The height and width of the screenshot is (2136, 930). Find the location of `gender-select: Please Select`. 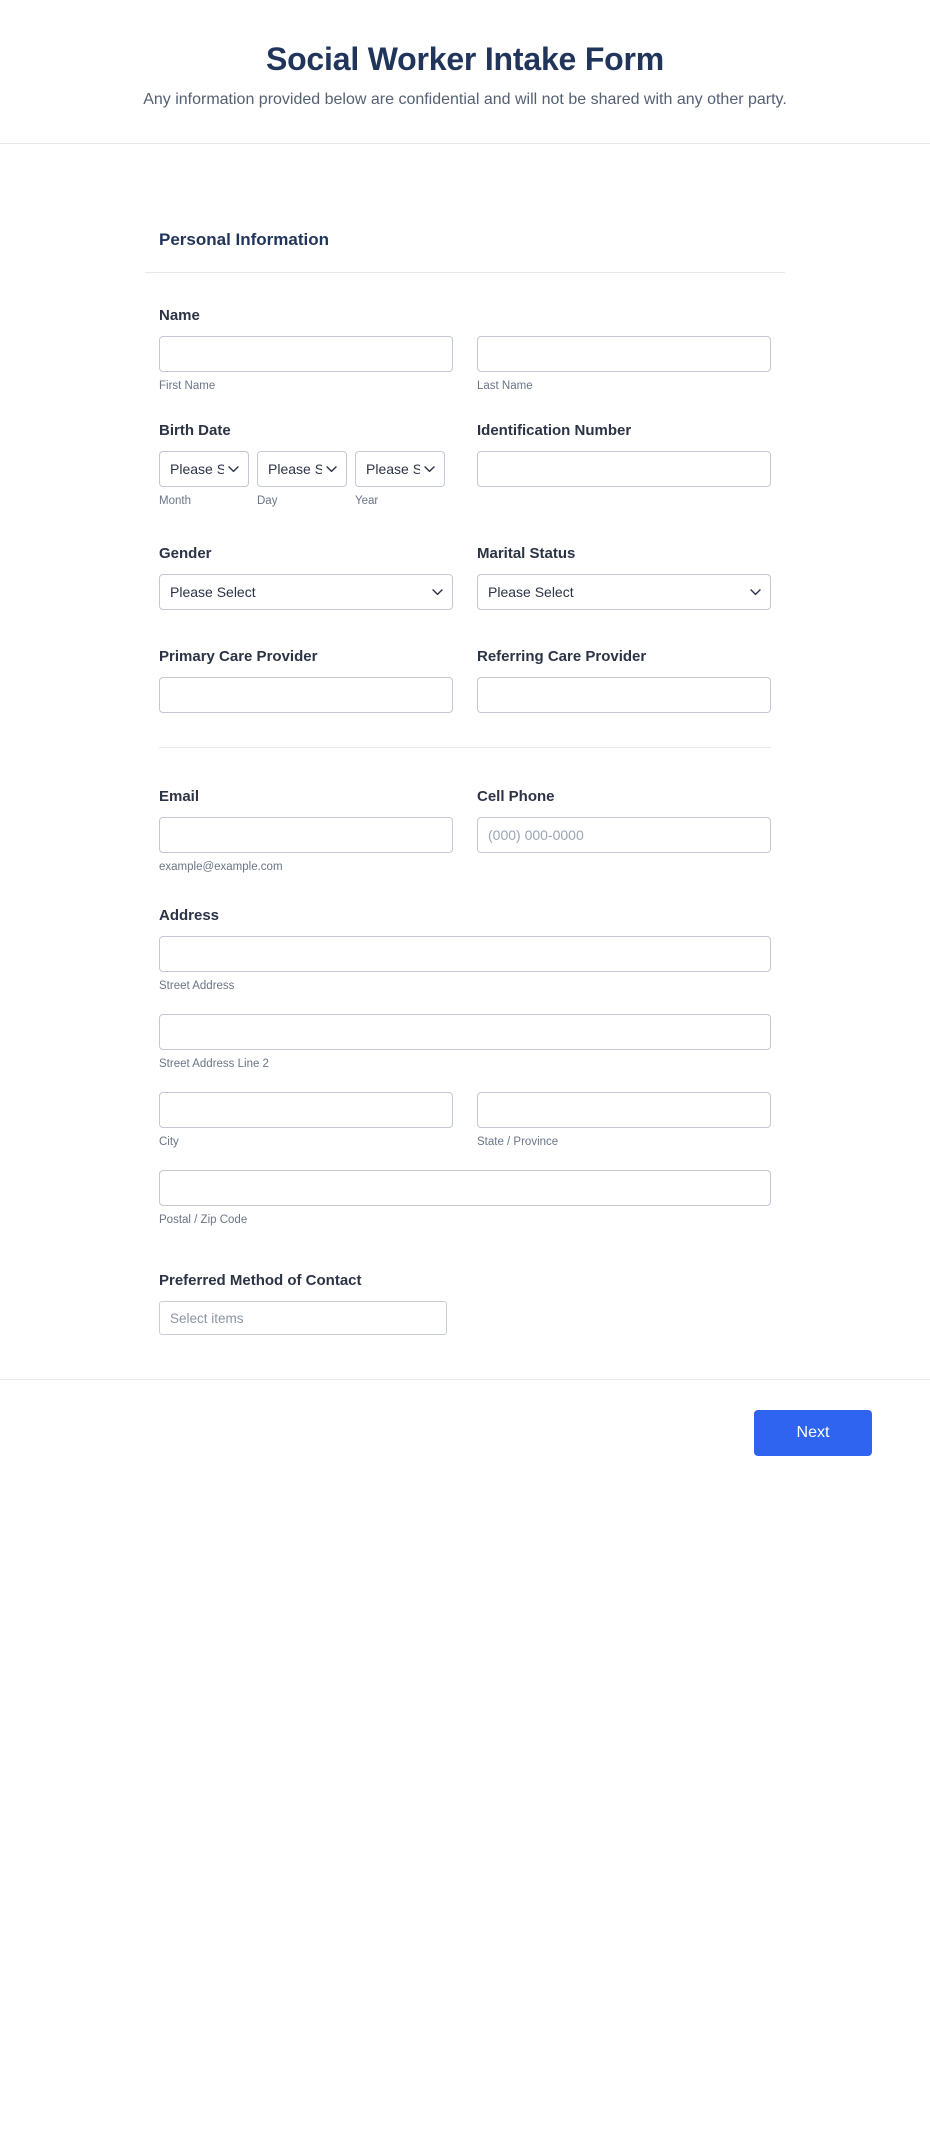

gender-select: Please Select is located at coordinates (306, 592).